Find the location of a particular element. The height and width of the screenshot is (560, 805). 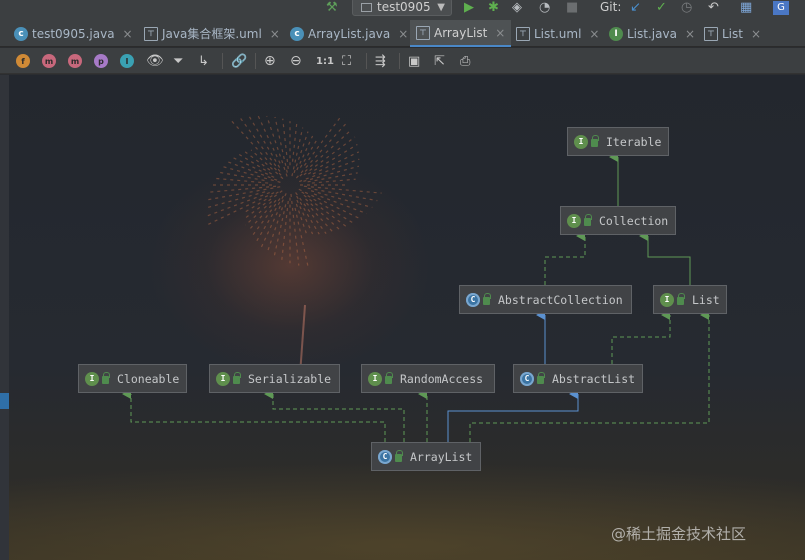

node-serializable: I Serializable is located at coordinates (274, 378).